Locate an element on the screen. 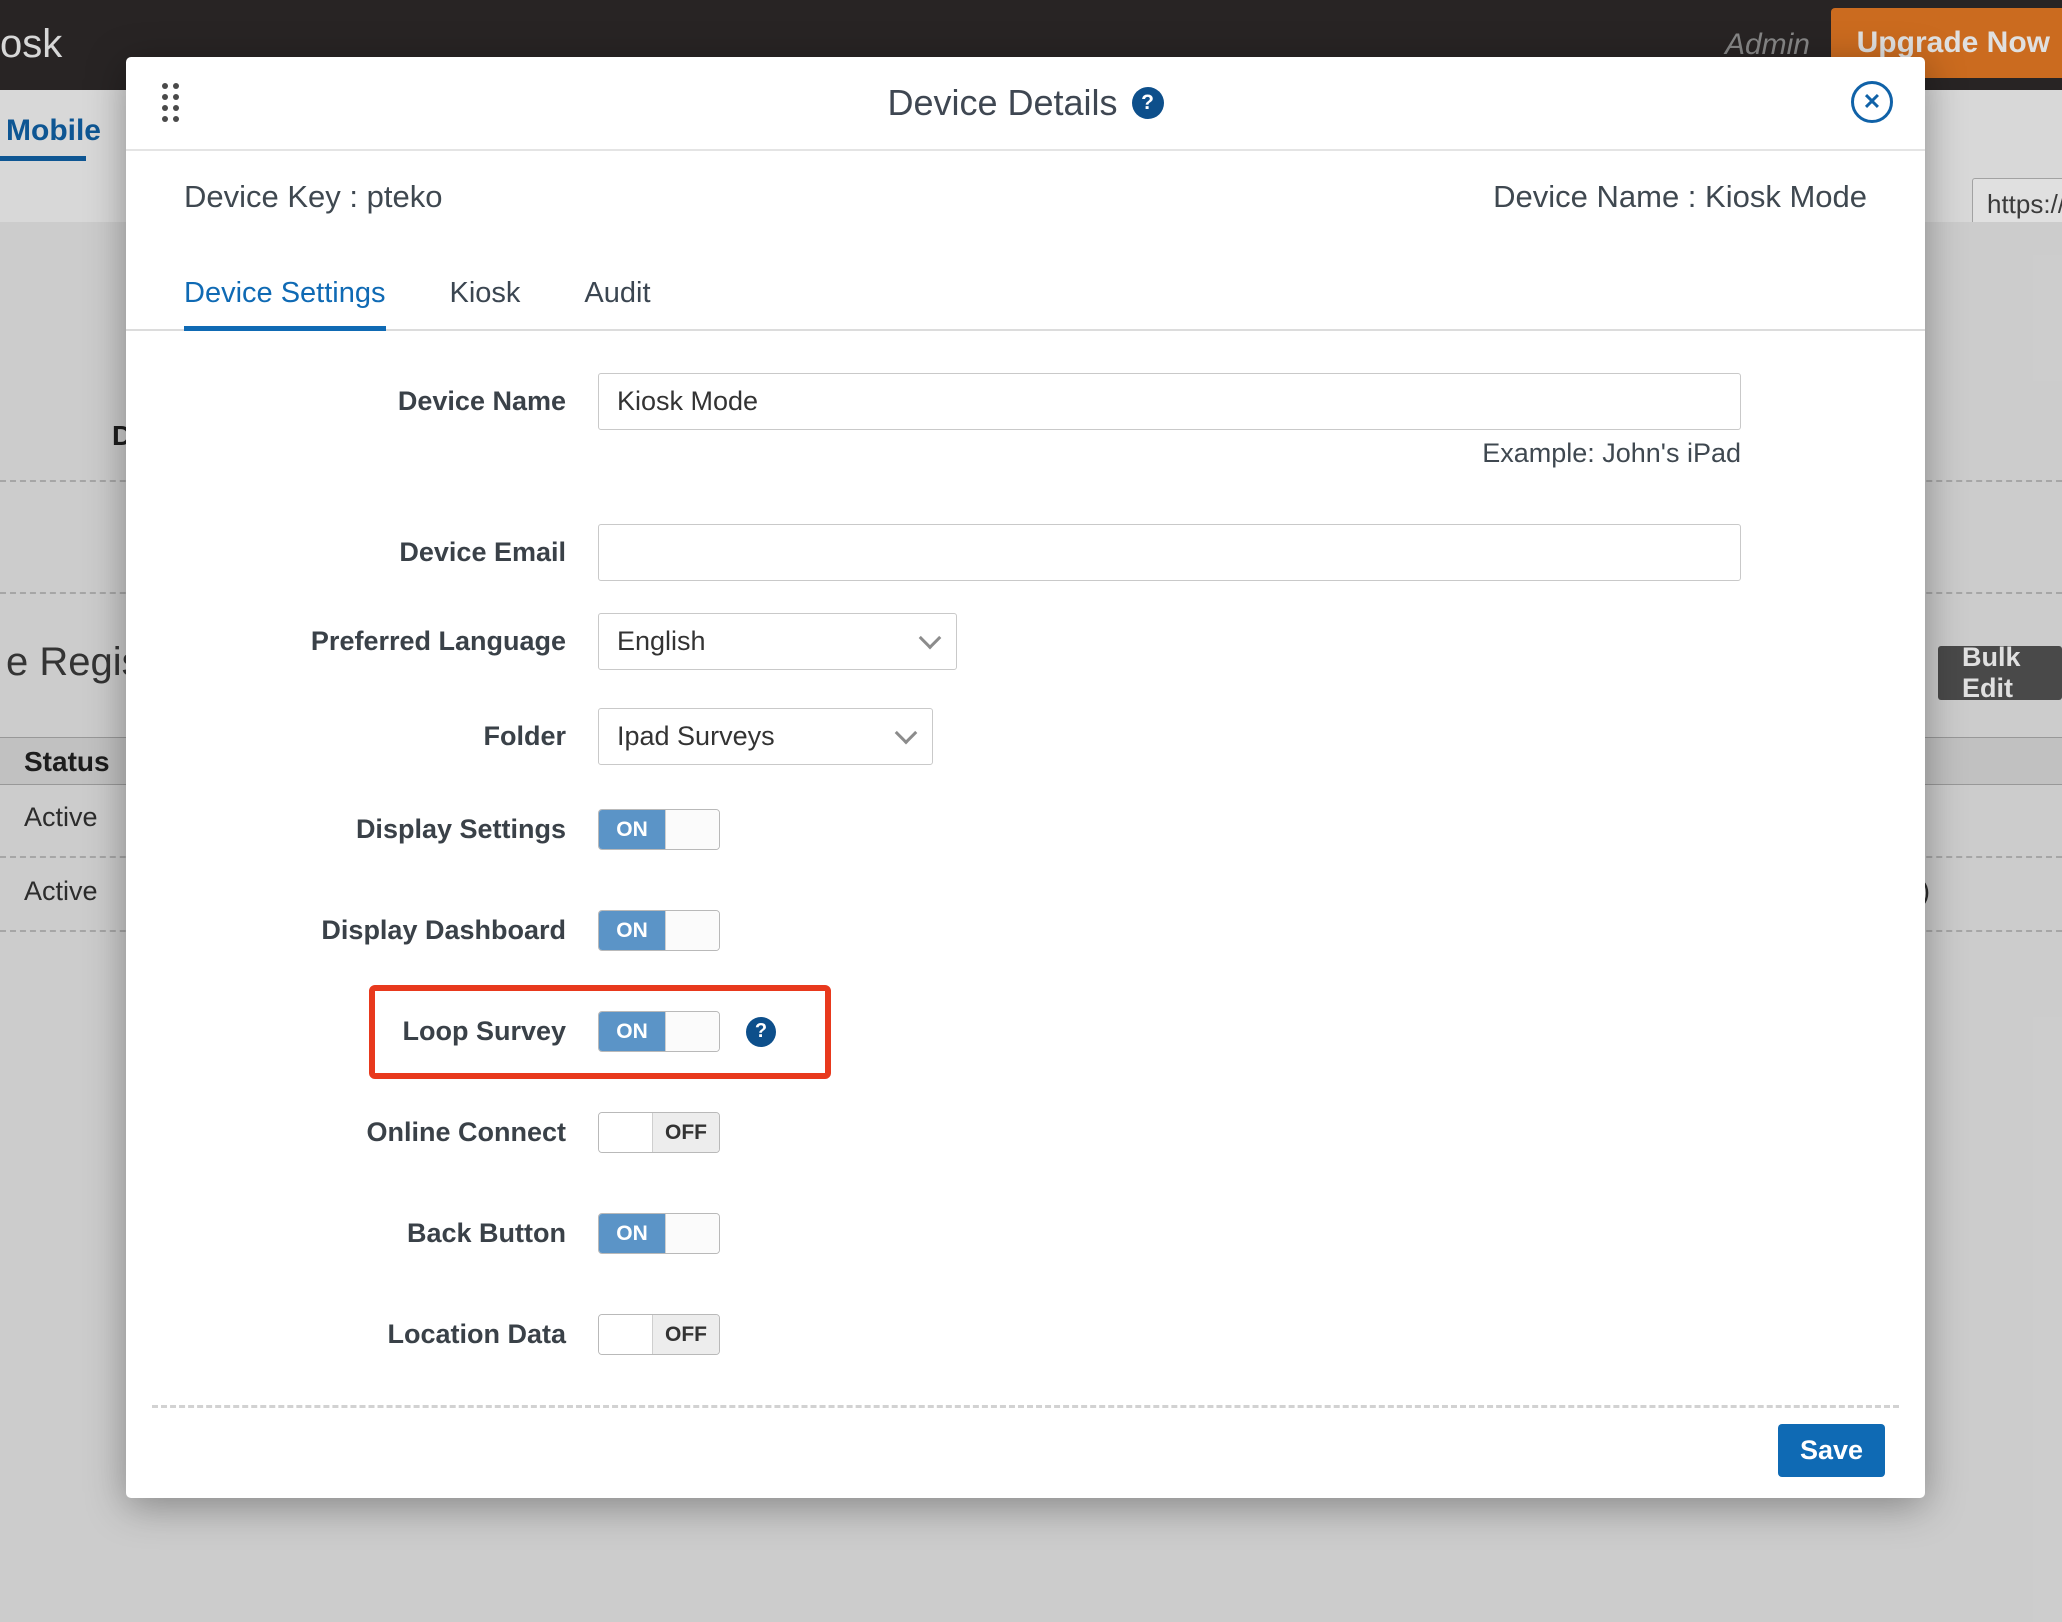  device-name-label: Device Name : Kiosk Mode is located at coordinates (1680, 196).